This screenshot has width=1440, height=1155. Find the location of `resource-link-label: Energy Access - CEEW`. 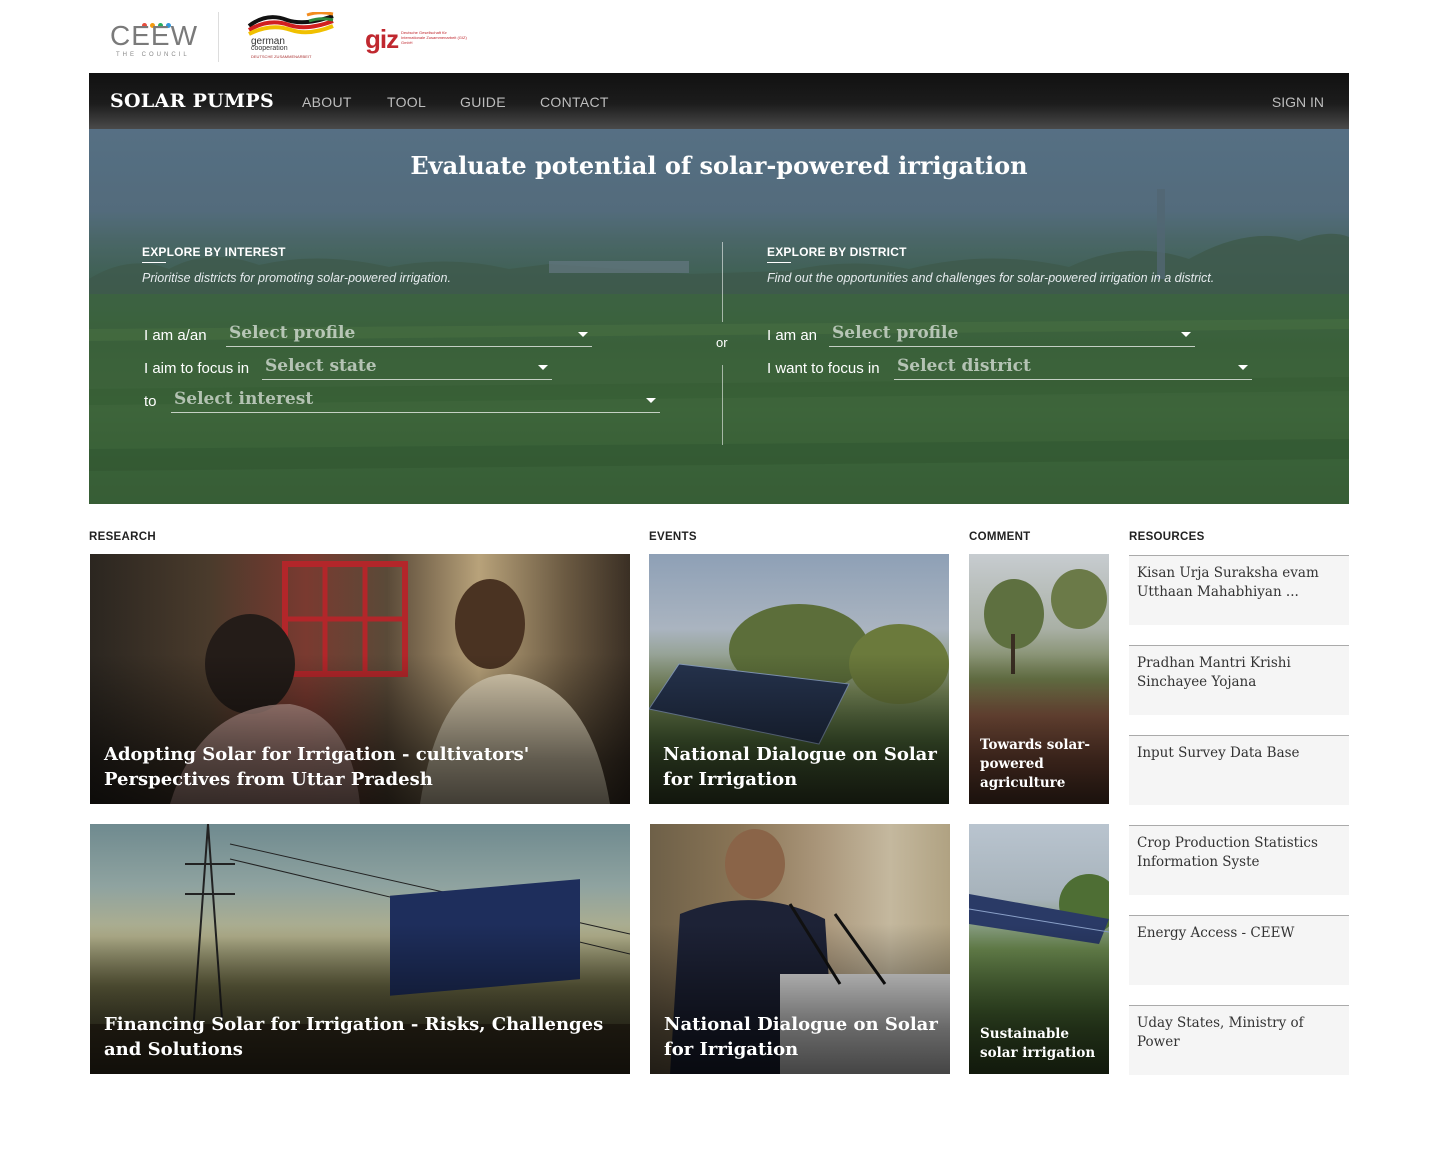

resource-link-label: Energy Access - CEEW is located at coordinates (1216, 933).